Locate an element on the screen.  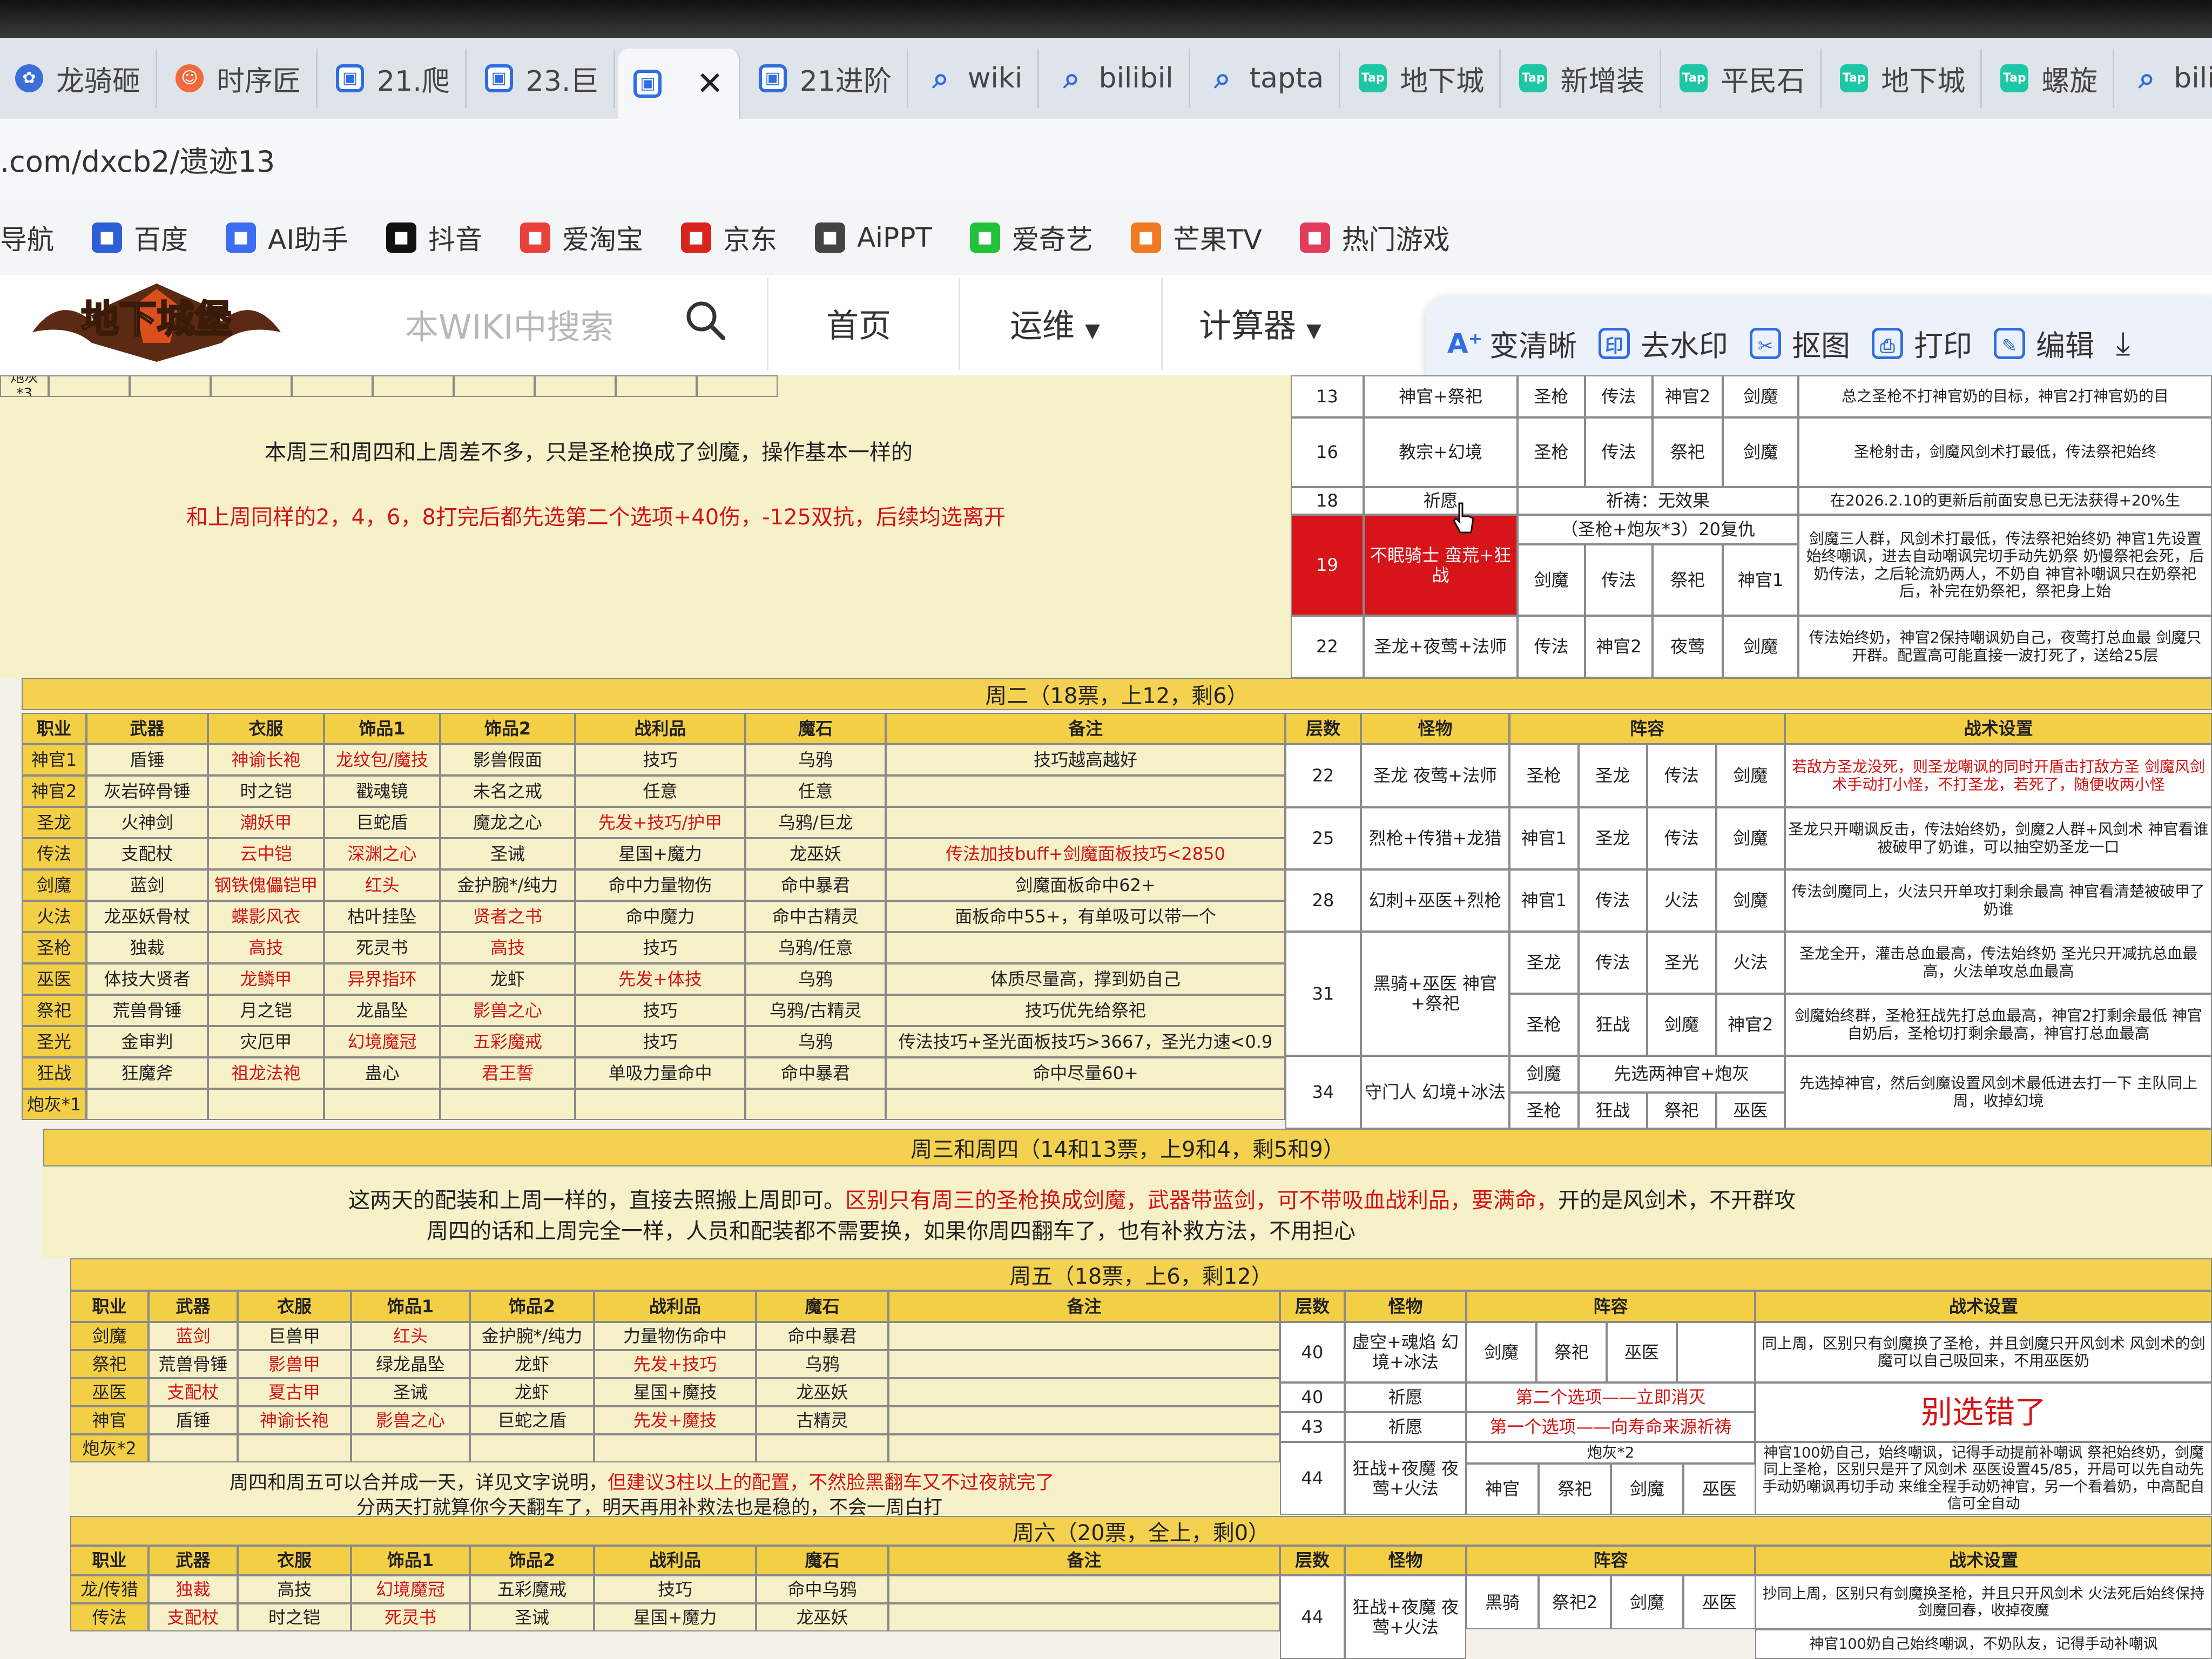
column-header: 层数 is located at coordinates (1312, 1560).